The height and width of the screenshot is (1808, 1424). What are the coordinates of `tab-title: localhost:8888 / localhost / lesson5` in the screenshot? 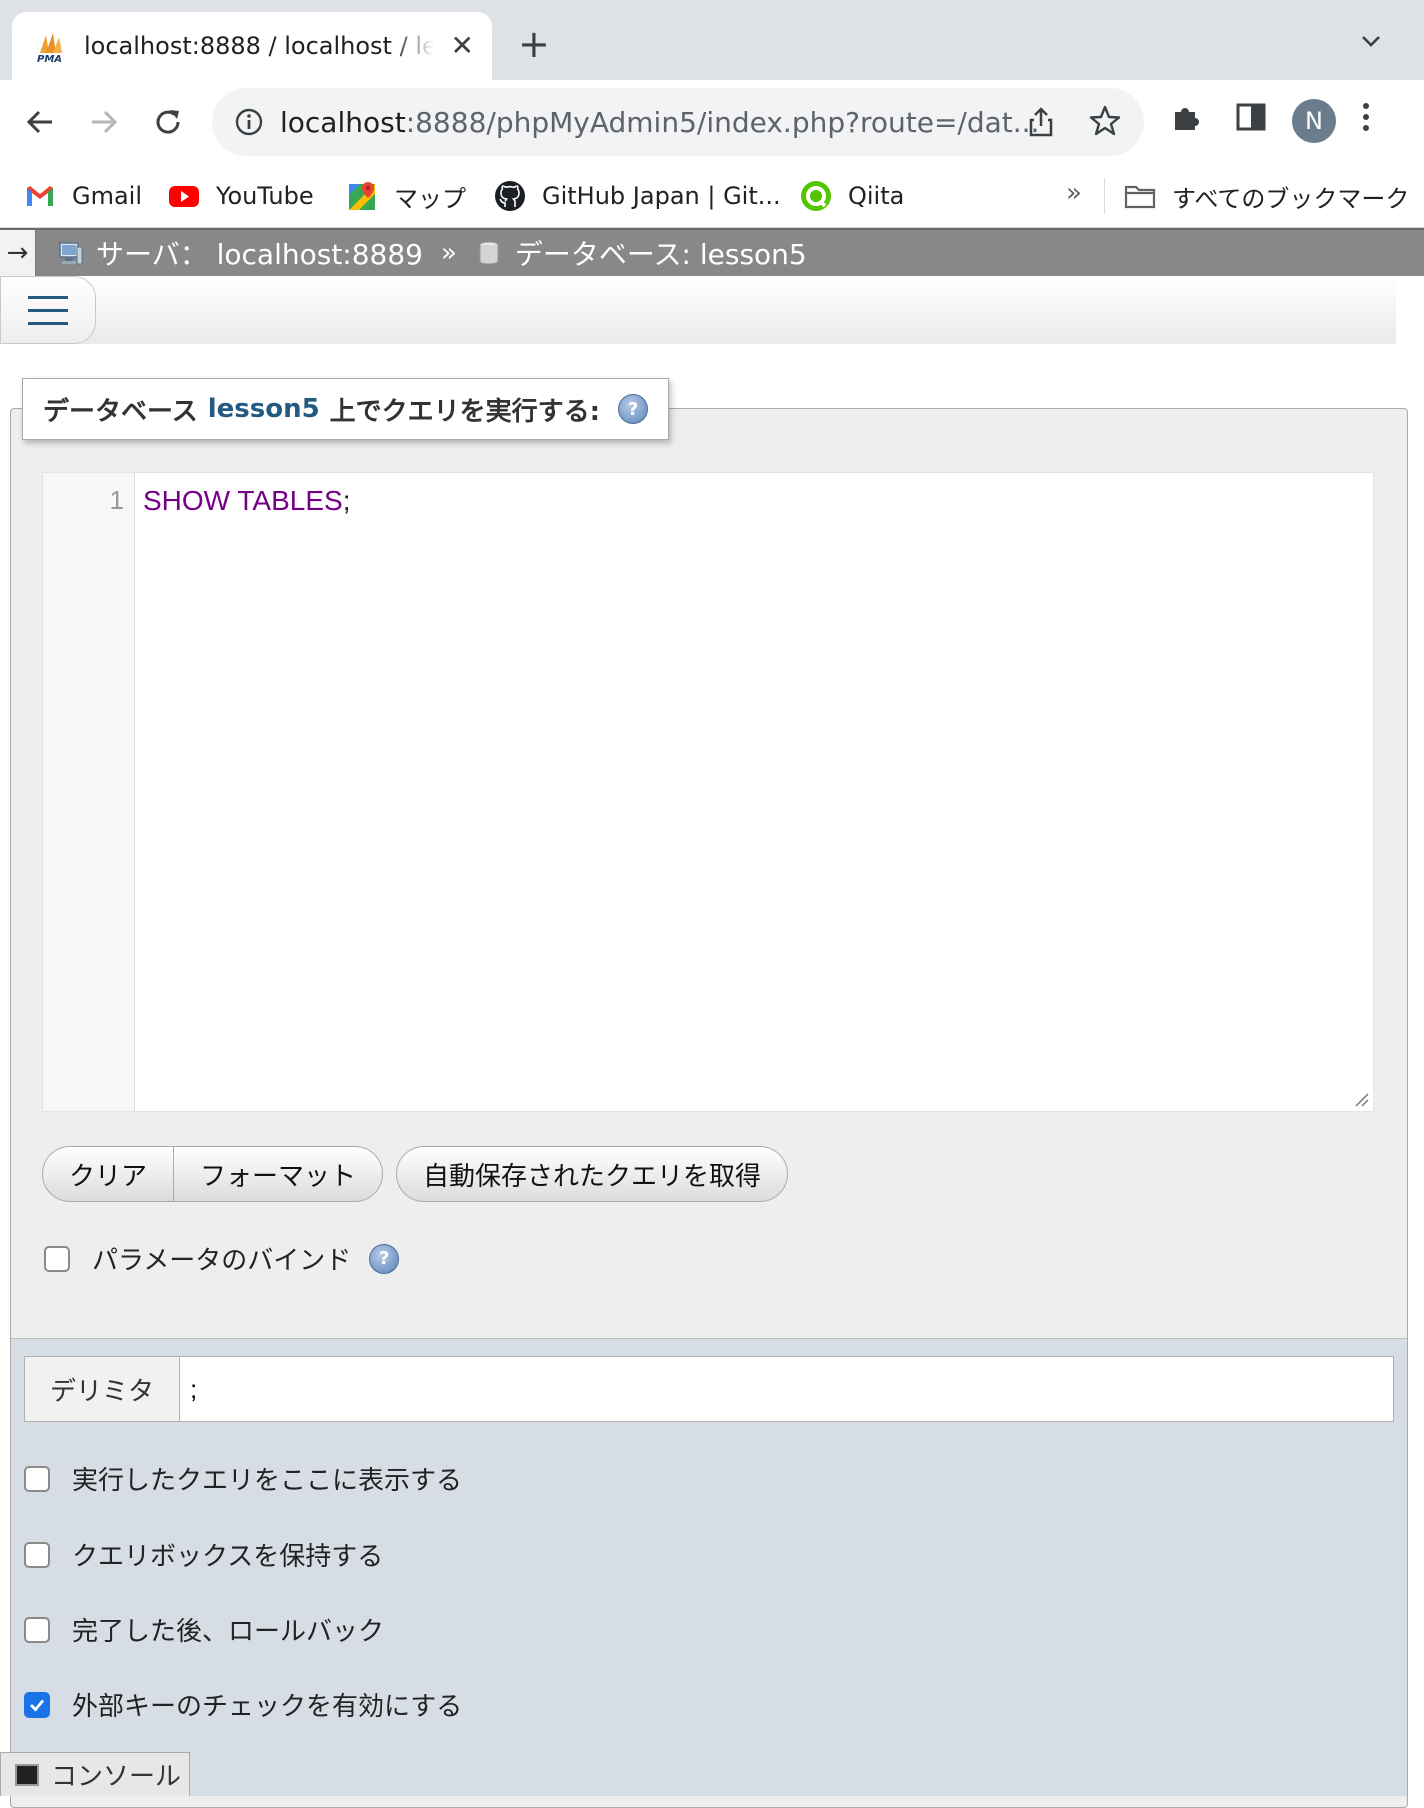 It's located at (259, 46).